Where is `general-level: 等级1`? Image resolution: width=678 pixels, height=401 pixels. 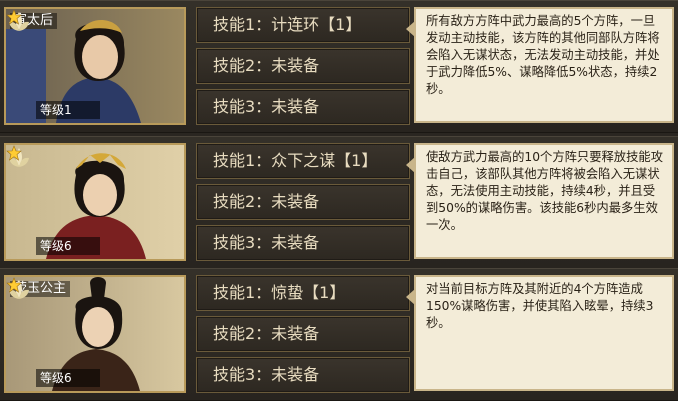
general-level: 等级1 is located at coordinates (68, 110).